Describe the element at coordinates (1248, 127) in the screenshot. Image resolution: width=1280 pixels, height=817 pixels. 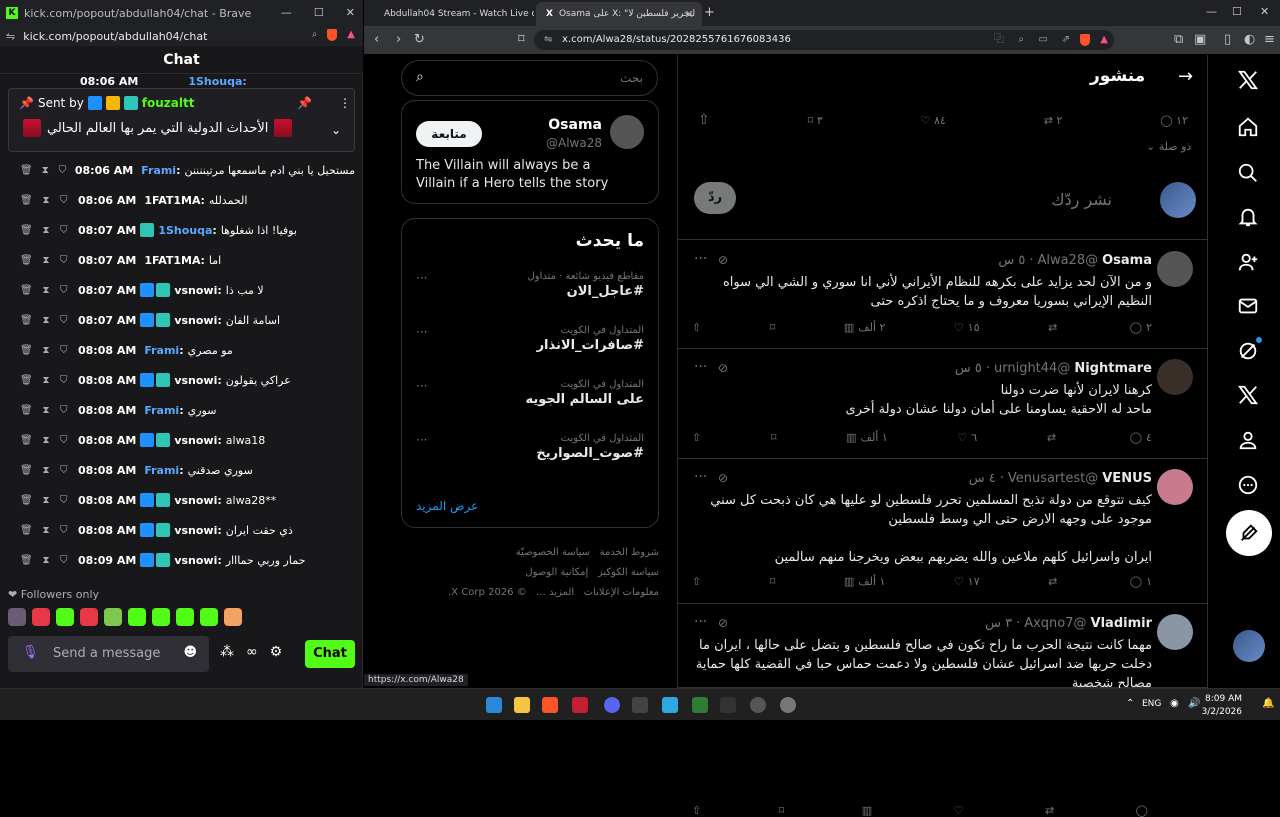
I see `home-icon` at that location.